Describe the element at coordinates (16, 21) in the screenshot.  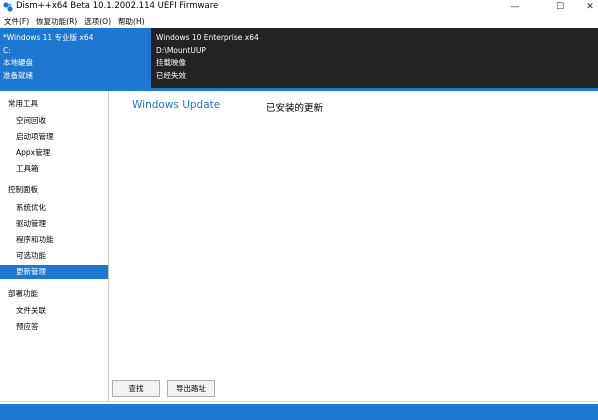
I see `menu-file: 文件(F)` at that location.